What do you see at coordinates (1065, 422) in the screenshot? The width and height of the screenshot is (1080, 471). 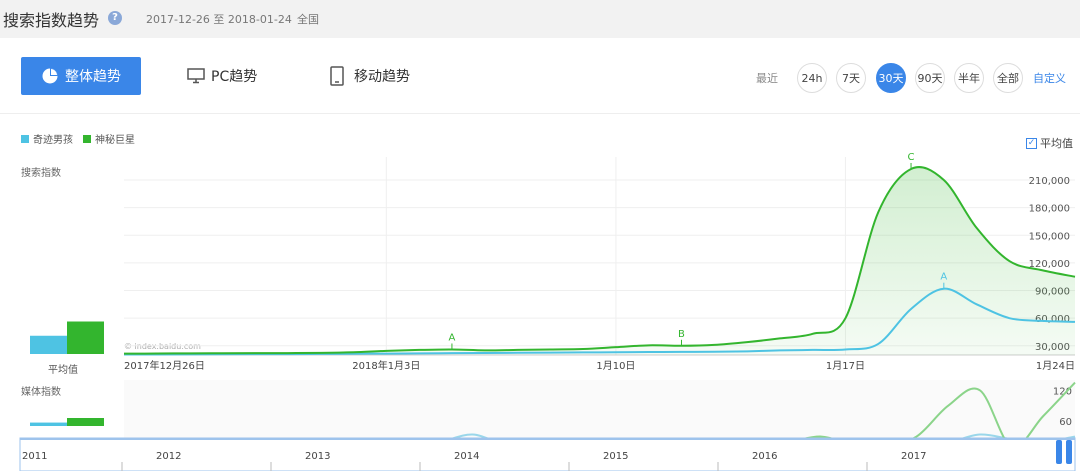 I see `media-y-tick-label-0: 60` at bounding box center [1065, 422].